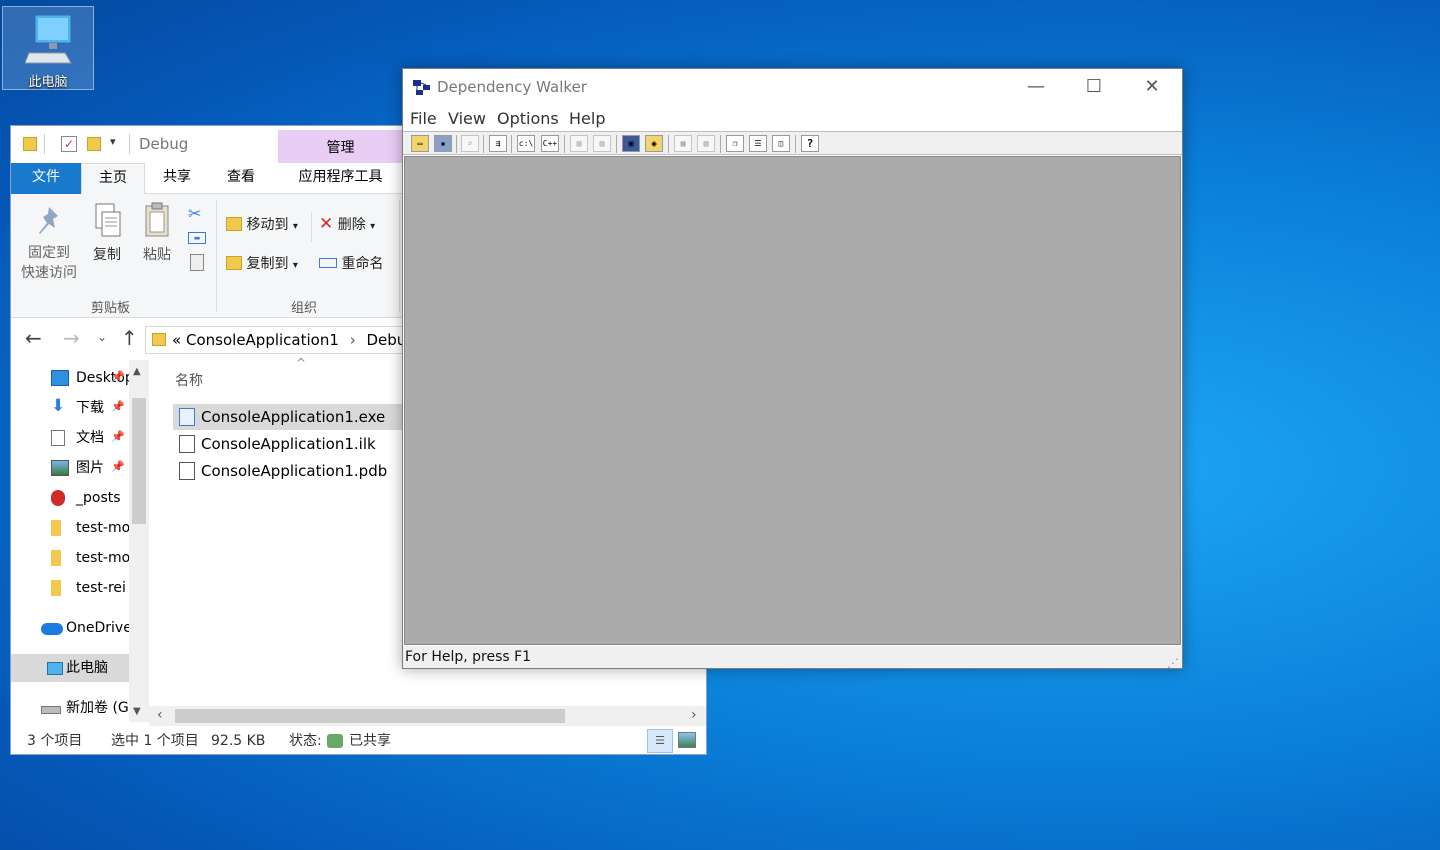  What do you see at coordinates (735, 143) in the screenshot?
I see `cascade-icon: ❐` at bounding box center [735, 143].